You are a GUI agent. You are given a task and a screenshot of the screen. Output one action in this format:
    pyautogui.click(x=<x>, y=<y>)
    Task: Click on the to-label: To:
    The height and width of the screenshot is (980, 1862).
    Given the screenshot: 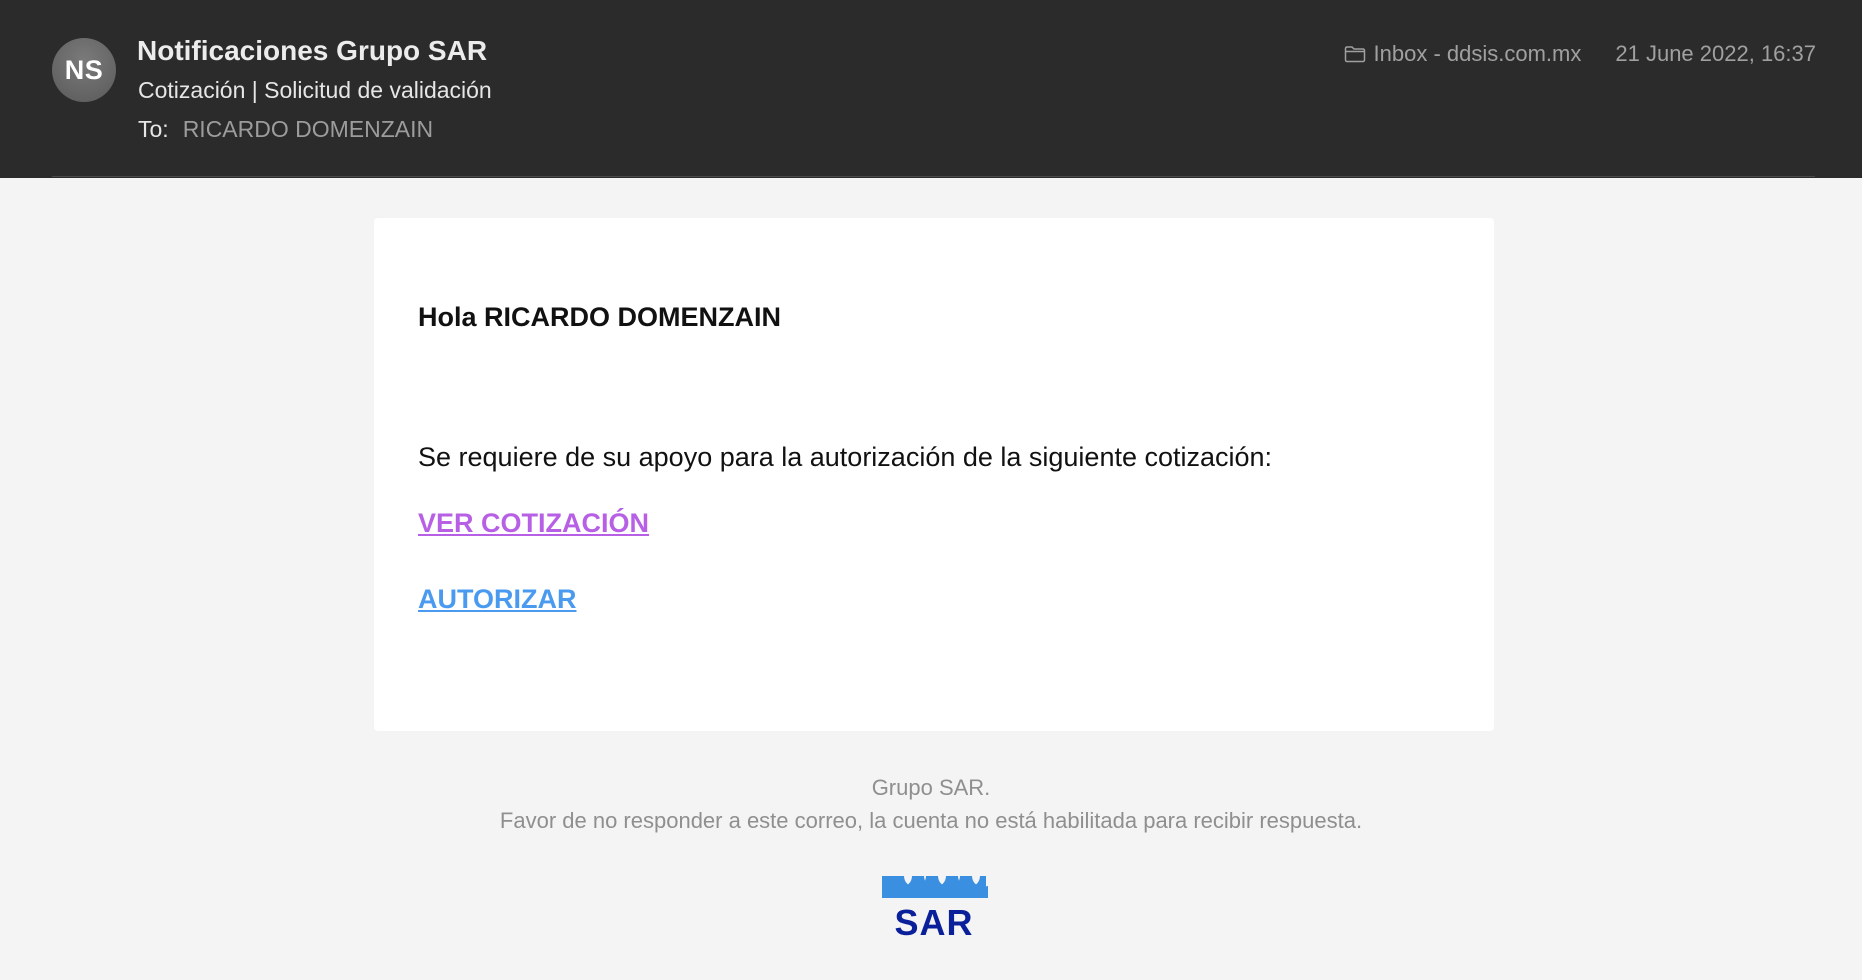 What is the action you would take?
    pyautogui.click(x=153, y=129)
    